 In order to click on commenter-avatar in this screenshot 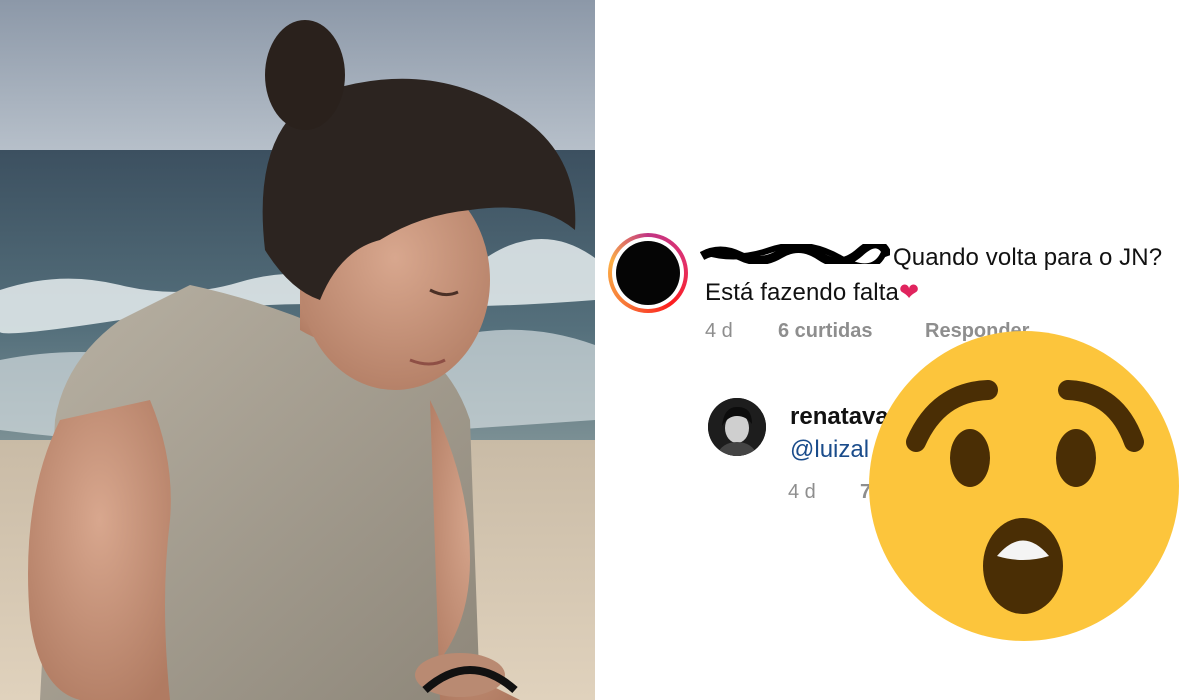, I will do `click(648, 273)`.